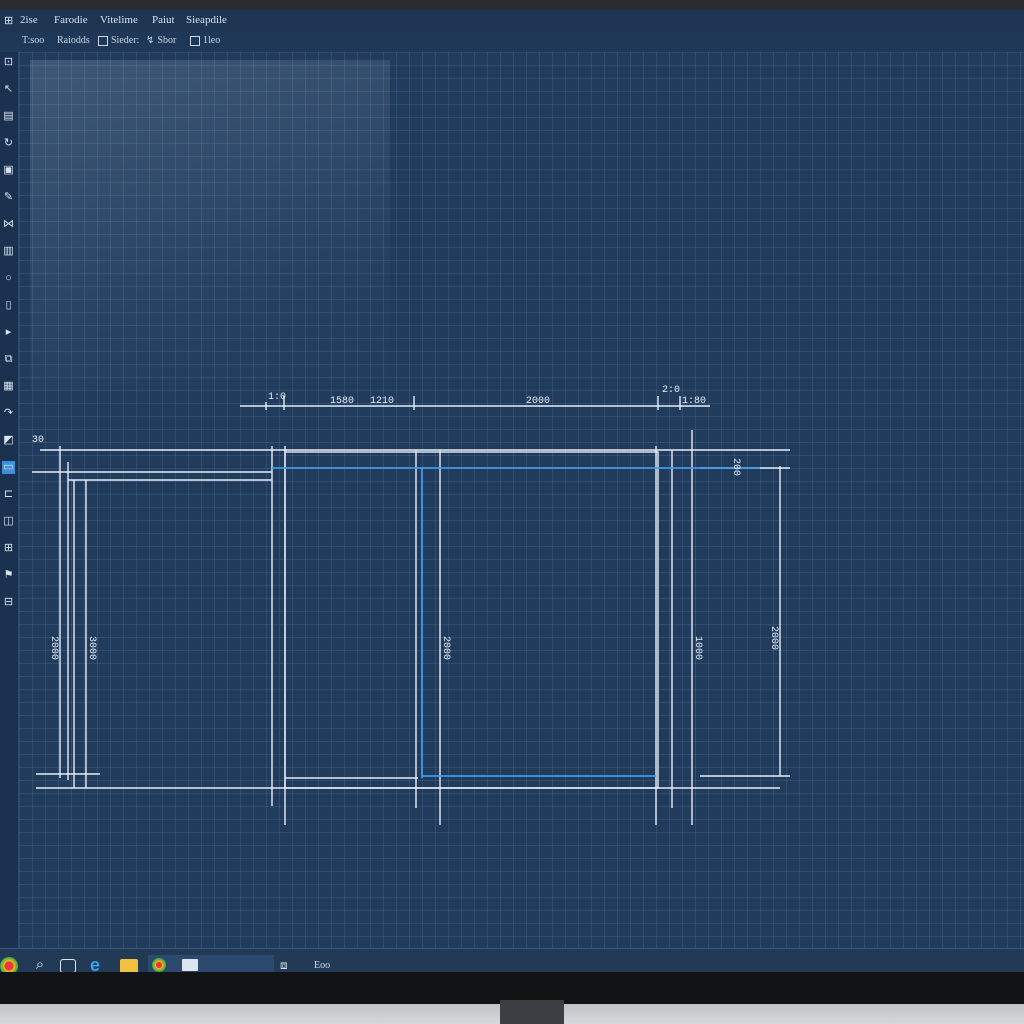  What do you see at coordinates (211, 963) in the screenshot?
I see `active-app-tab` at bounding box center [211, 963].